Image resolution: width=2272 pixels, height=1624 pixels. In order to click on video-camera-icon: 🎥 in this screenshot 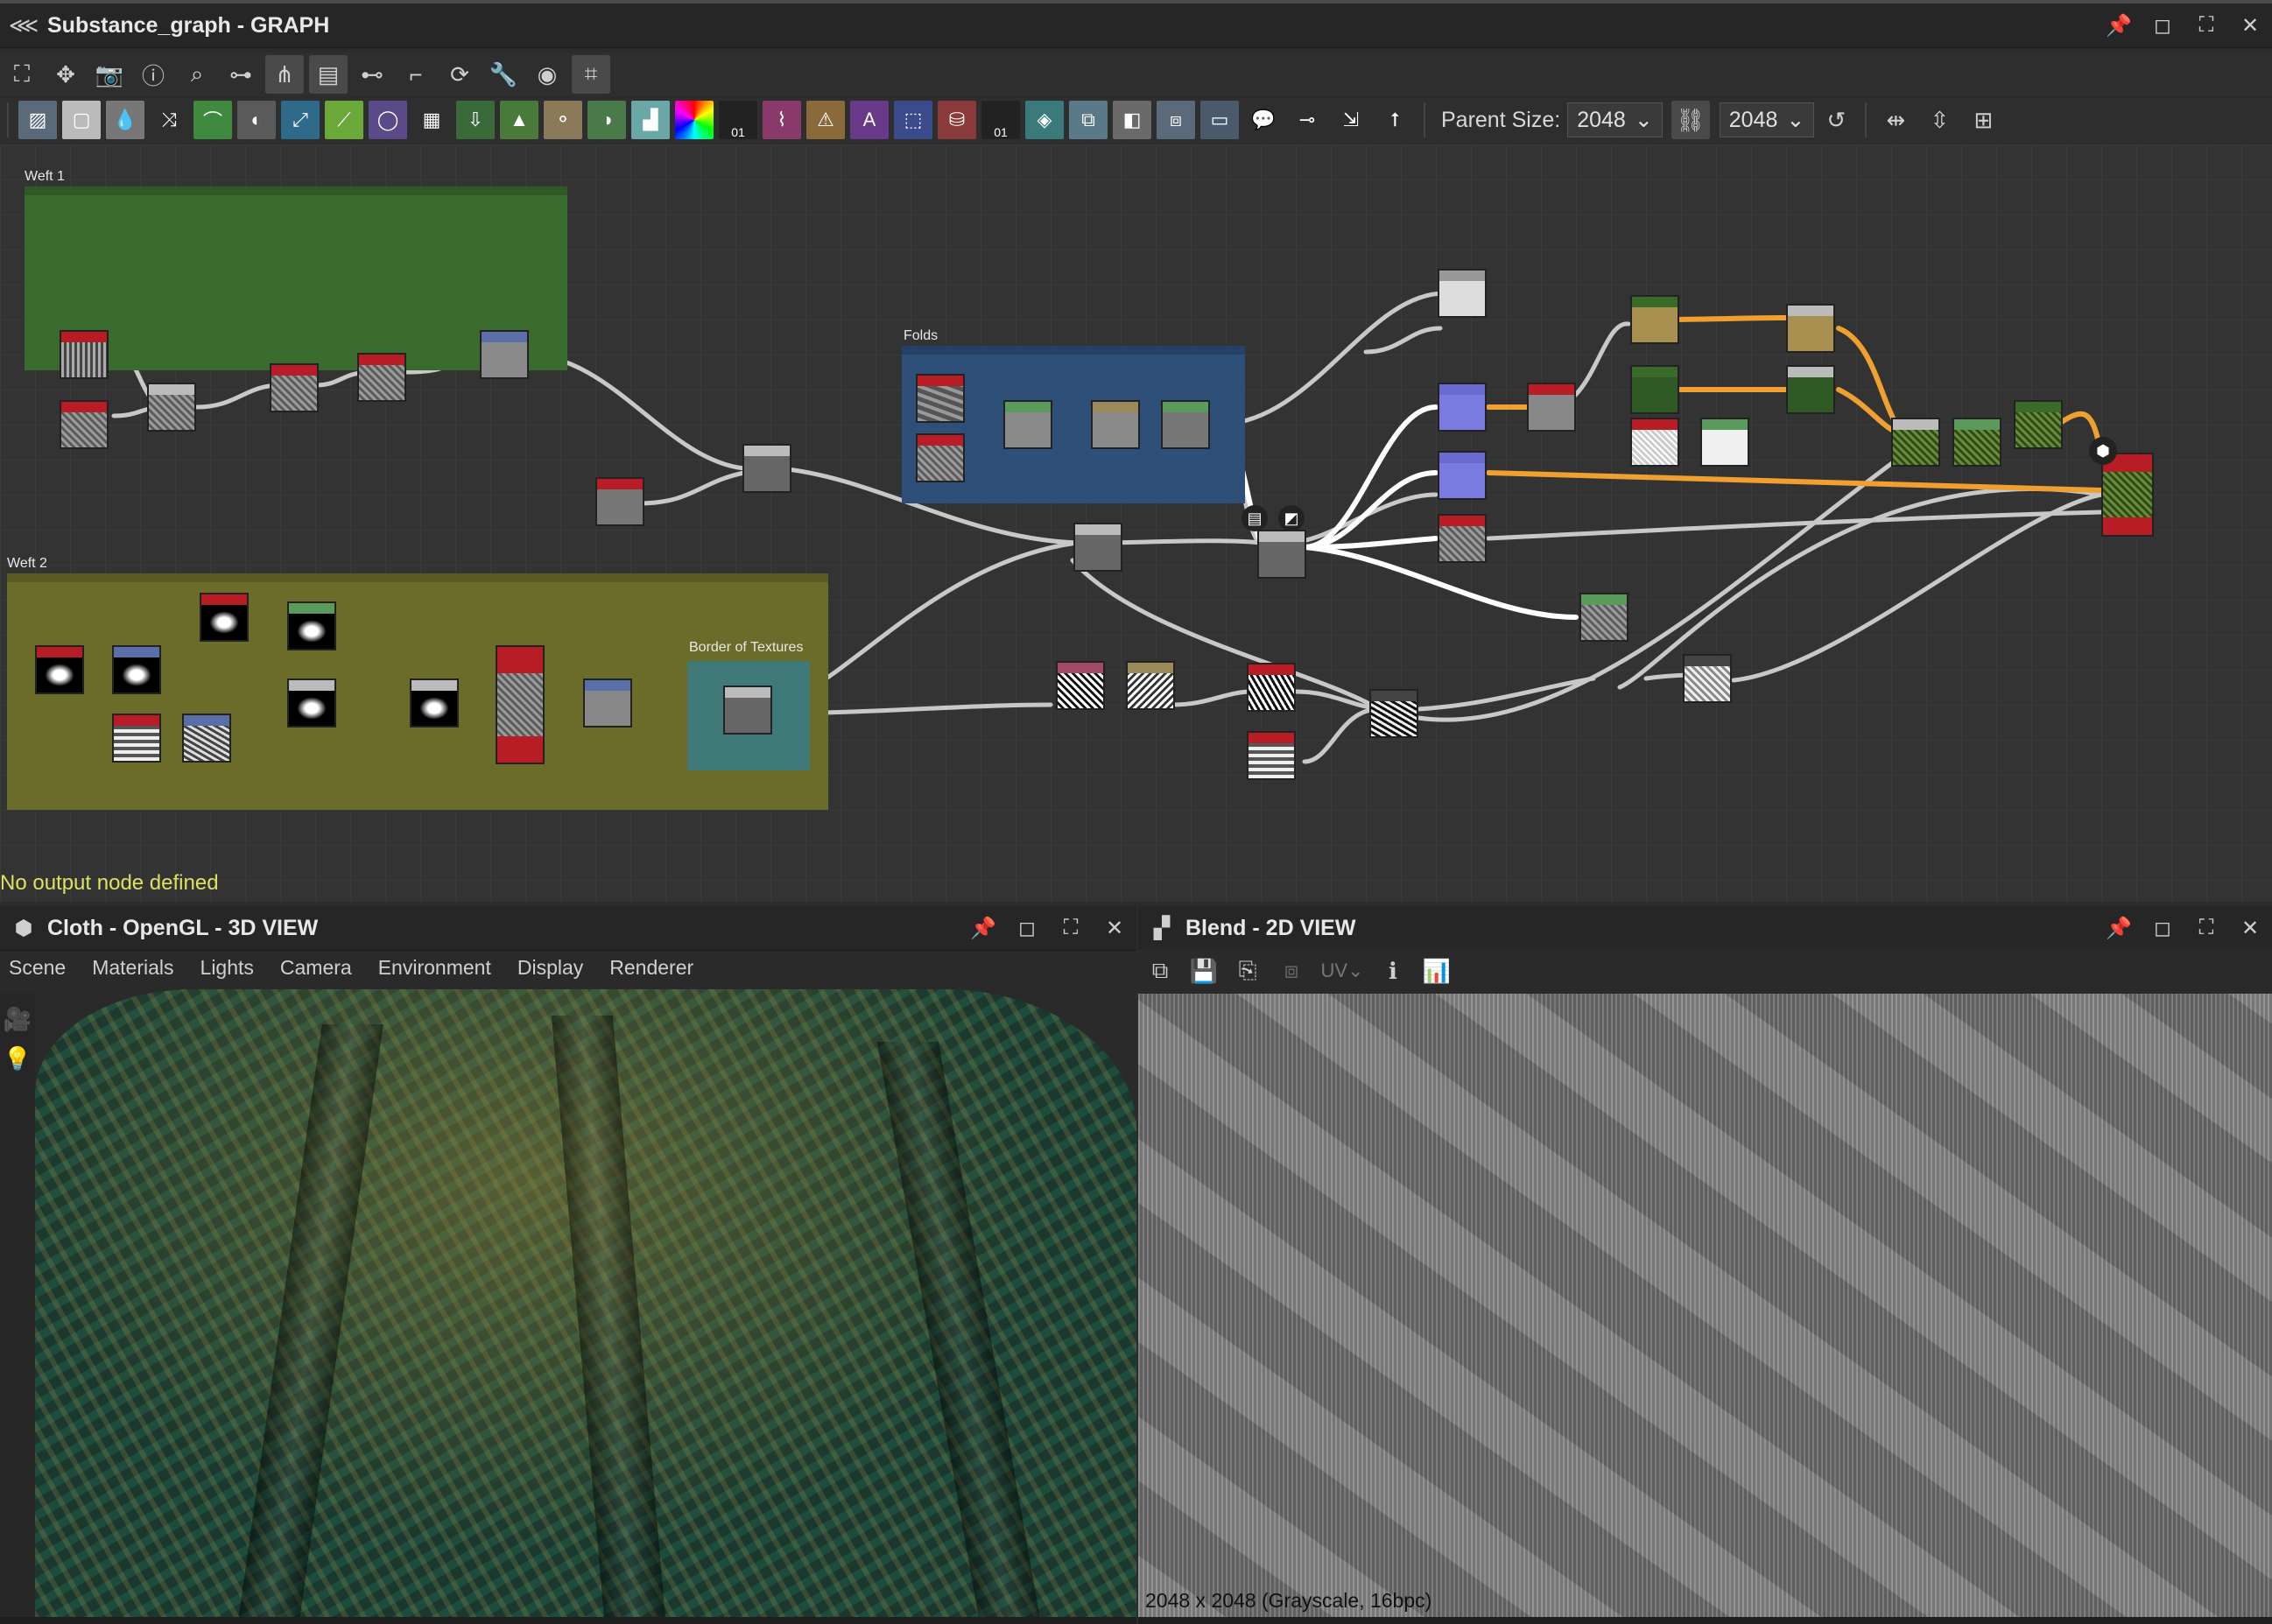, I will do `click(17, 1019)`.